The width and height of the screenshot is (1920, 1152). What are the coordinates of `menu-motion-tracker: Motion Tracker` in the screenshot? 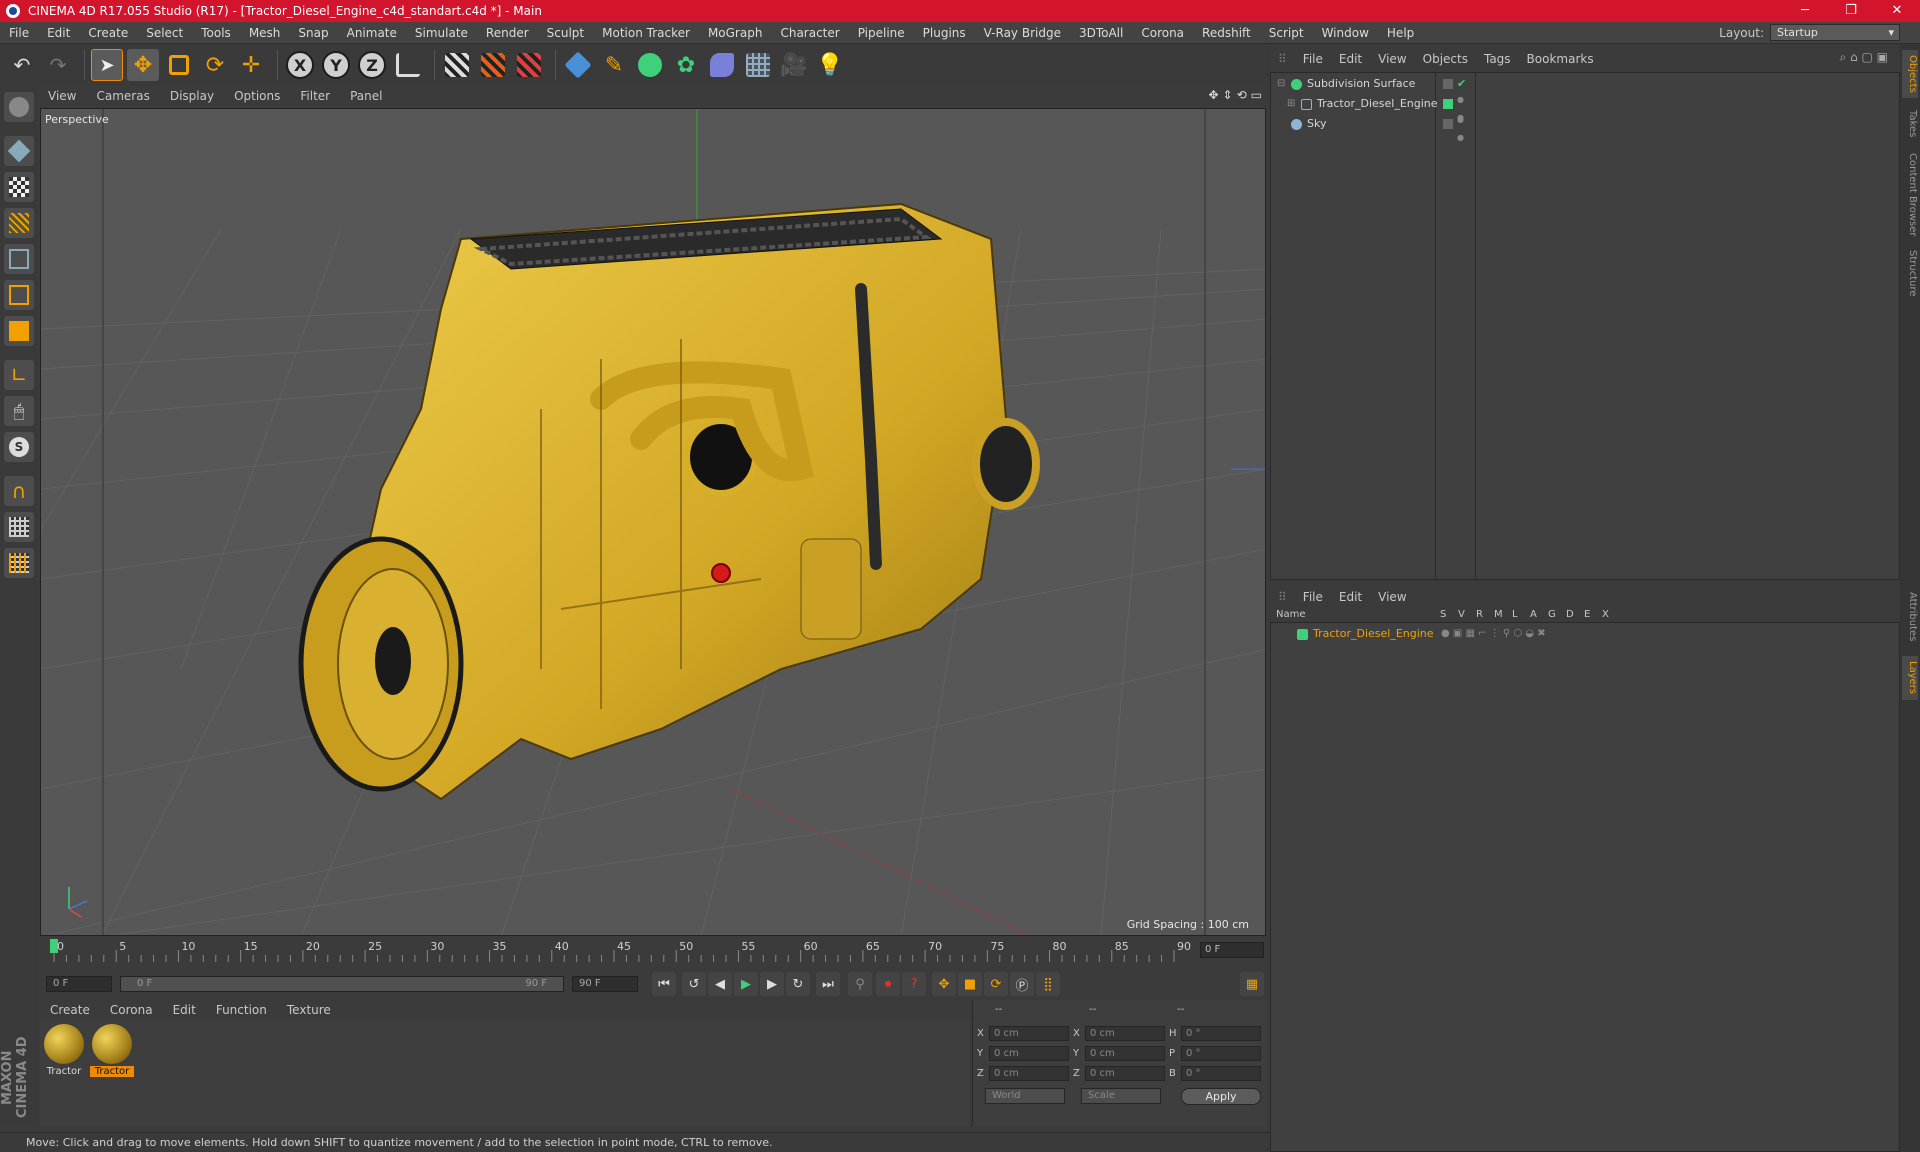 It's located at (646, 33).